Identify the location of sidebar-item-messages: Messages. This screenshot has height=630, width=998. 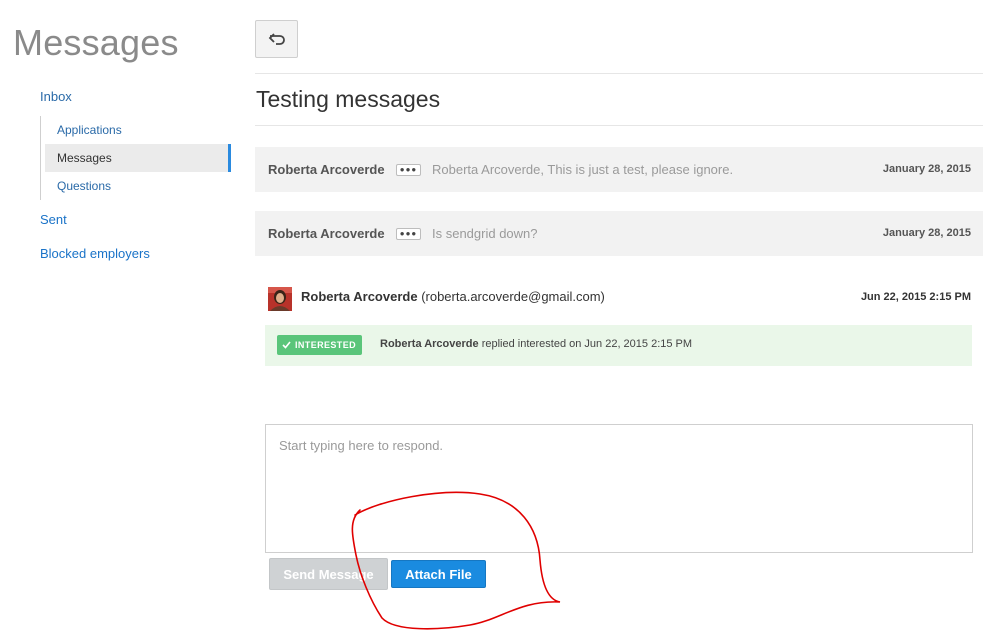
(138, 158).